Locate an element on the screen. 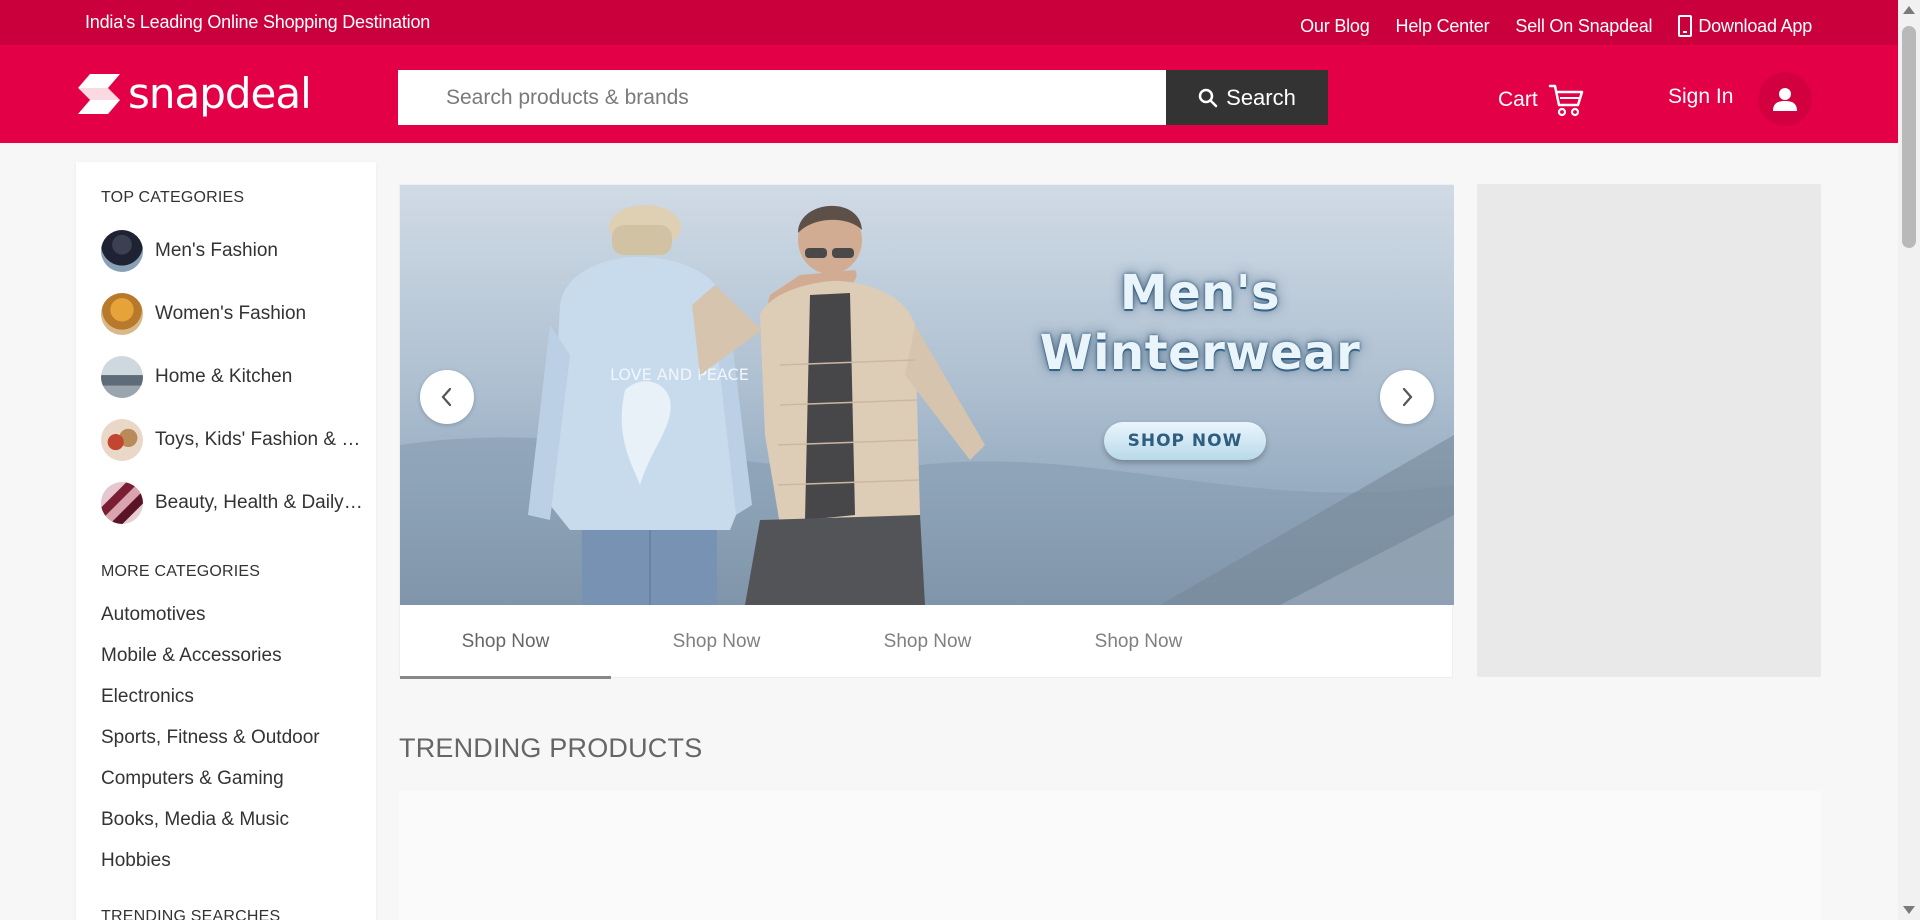 The height and width of the screenshot is (920, 1920). chevron-left-icon is located at coordinates (446, 397).